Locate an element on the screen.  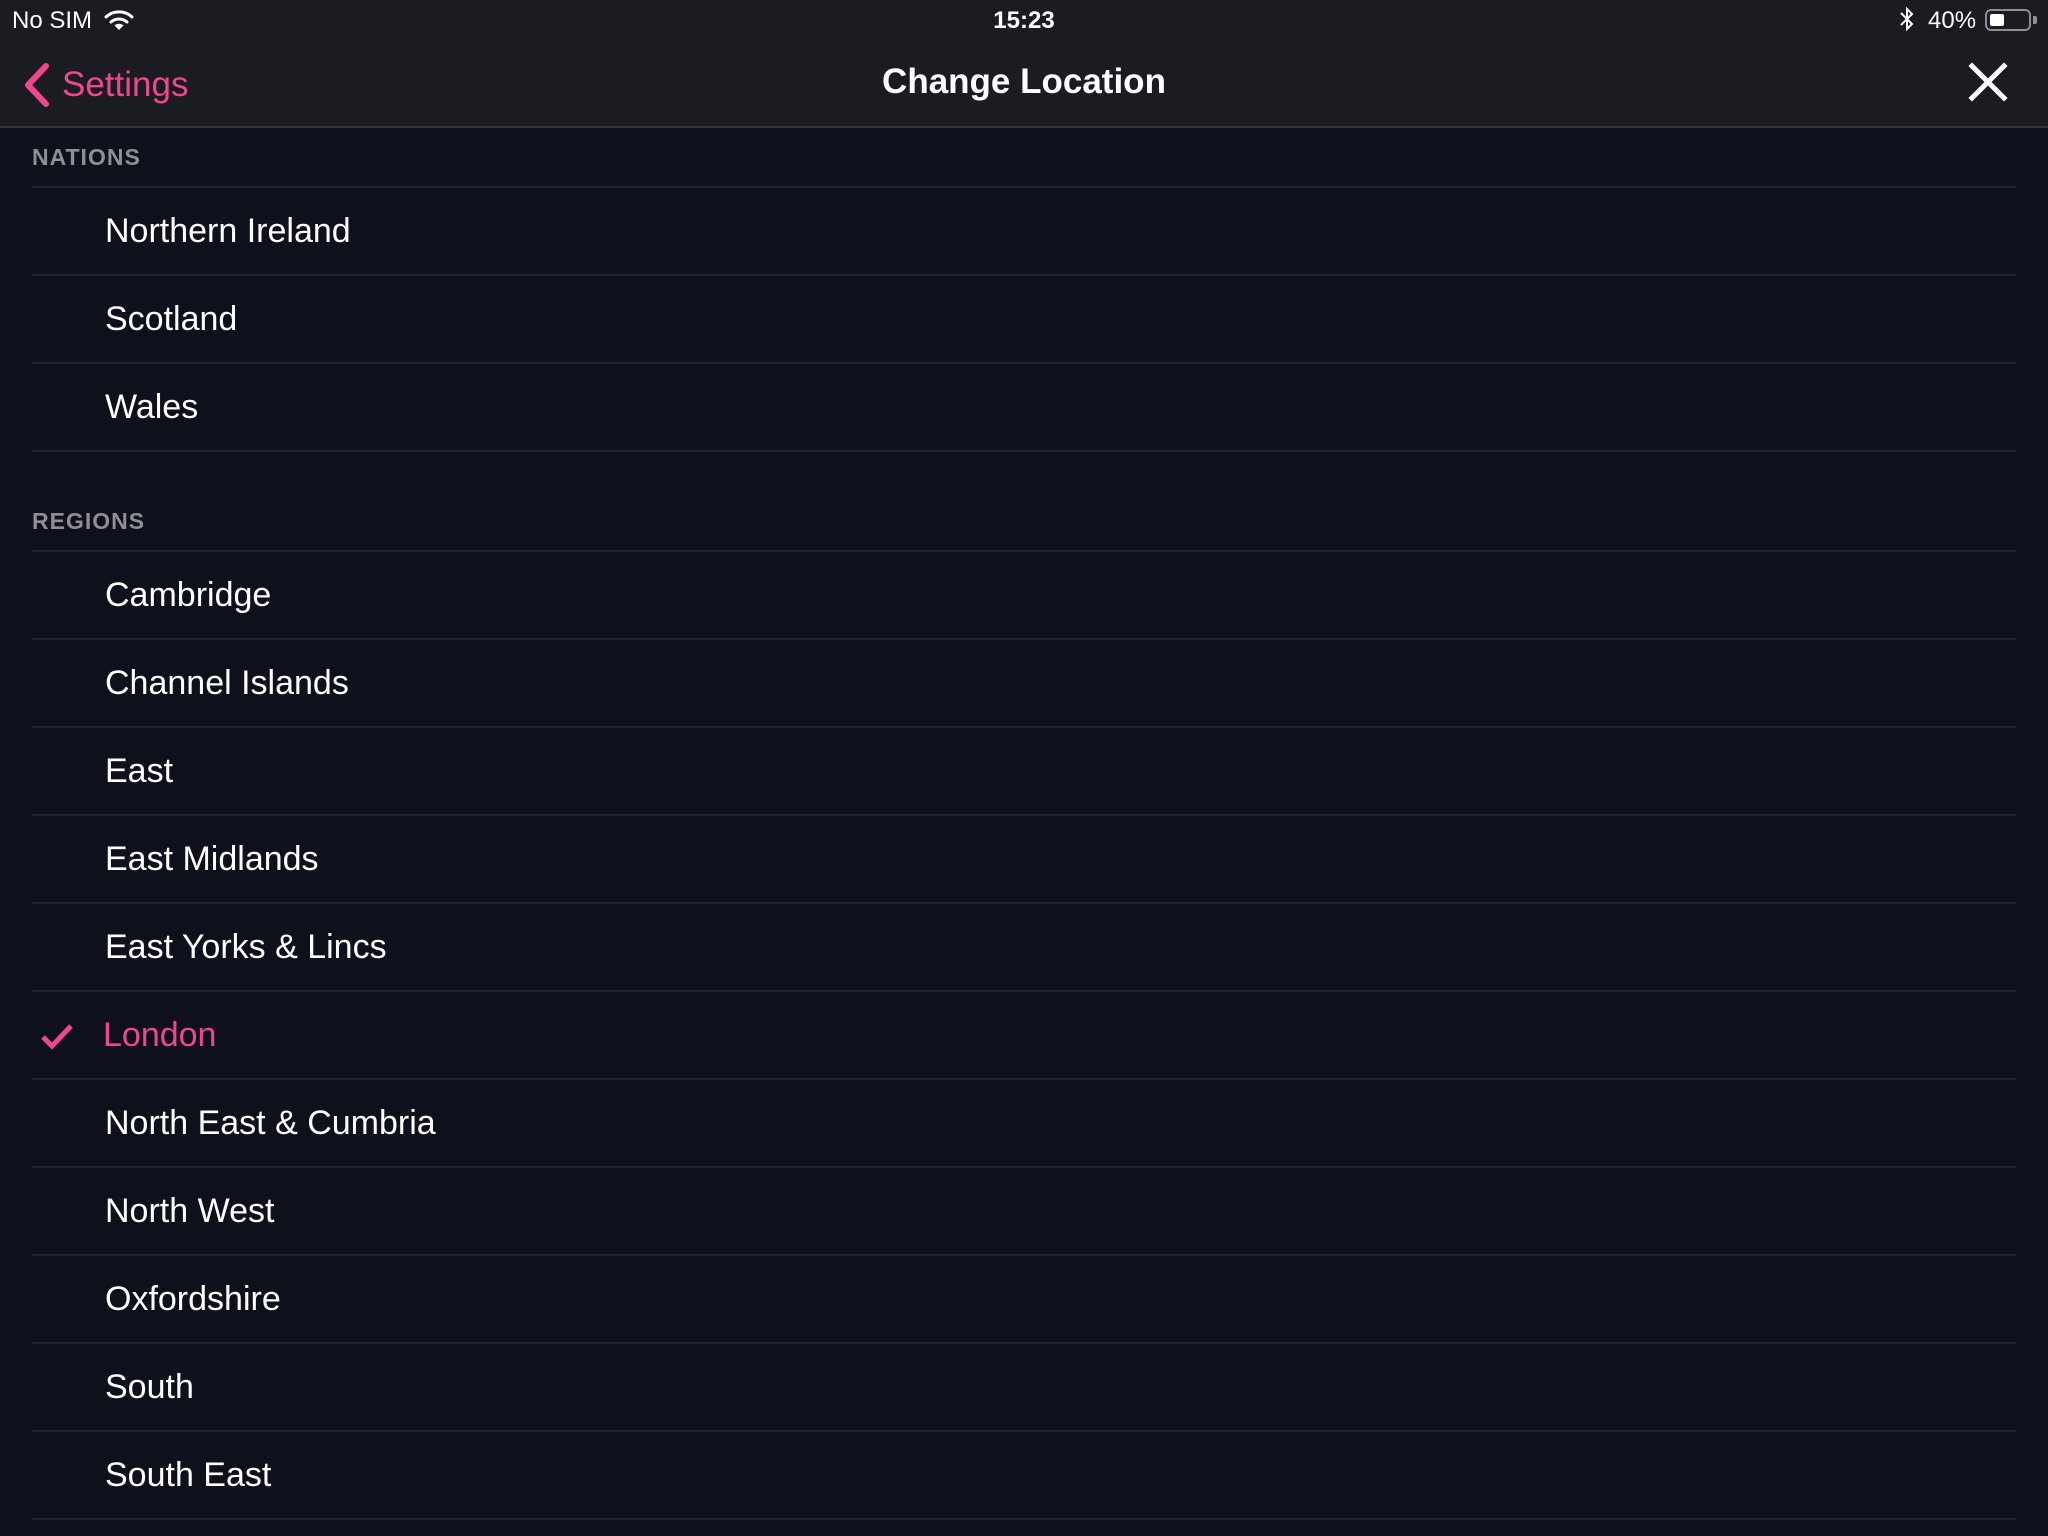
location-label: South East is located at coordinates (188, 1475).